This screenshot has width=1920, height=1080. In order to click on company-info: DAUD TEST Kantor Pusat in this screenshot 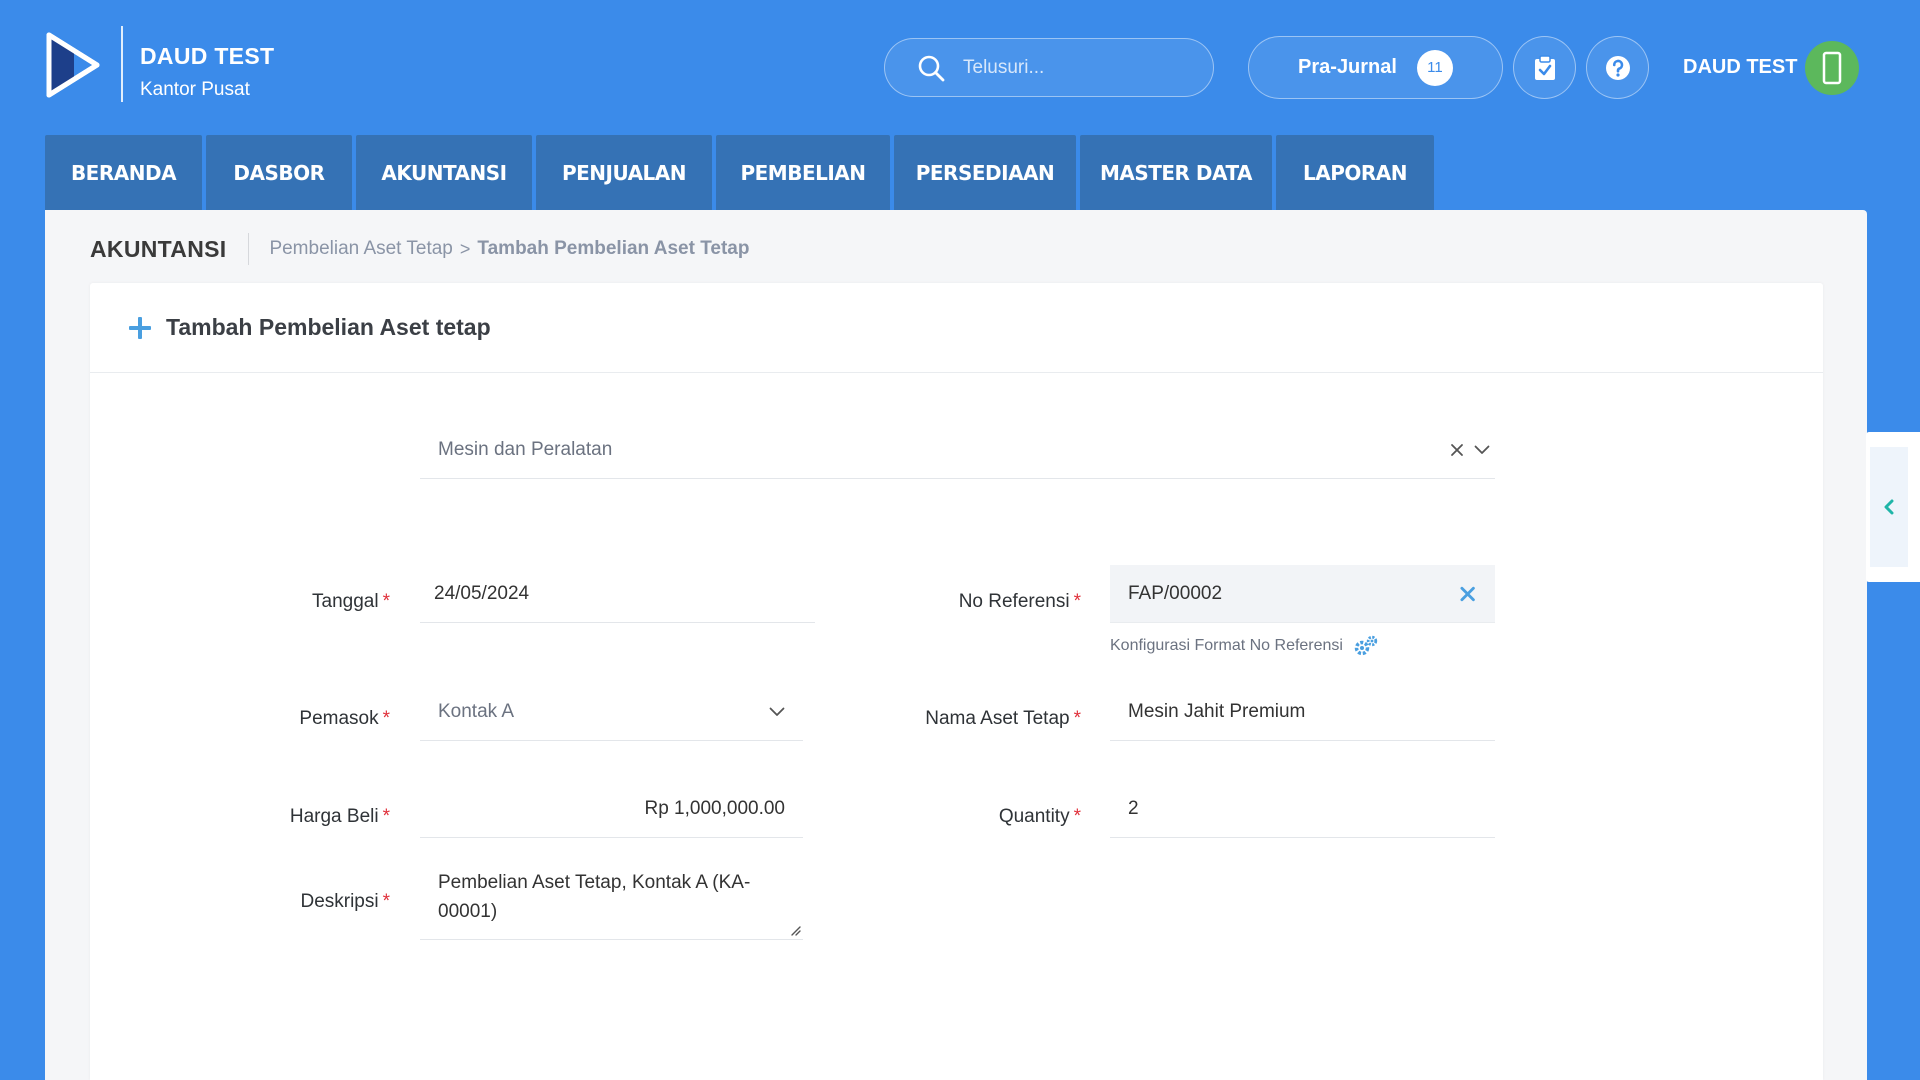, I will do `click(207, 72)`.